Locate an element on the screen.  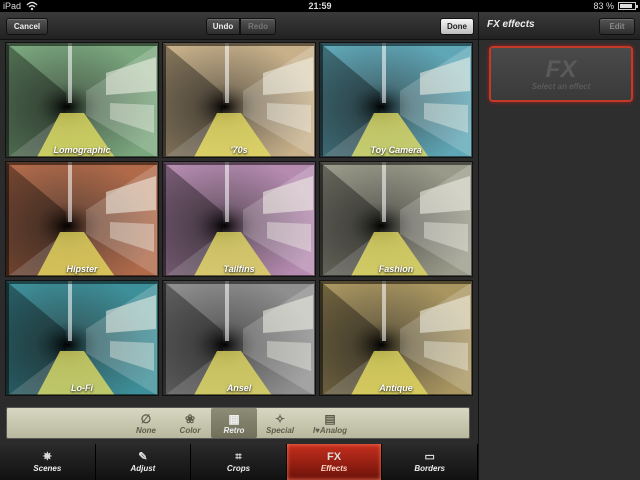
side-panel-header: FX effects Edit is located at coordinates (559, 26).